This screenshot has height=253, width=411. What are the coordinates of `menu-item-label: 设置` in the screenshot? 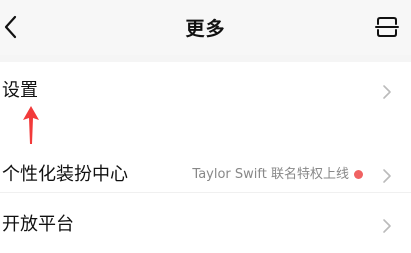 It's located at (20, 90).